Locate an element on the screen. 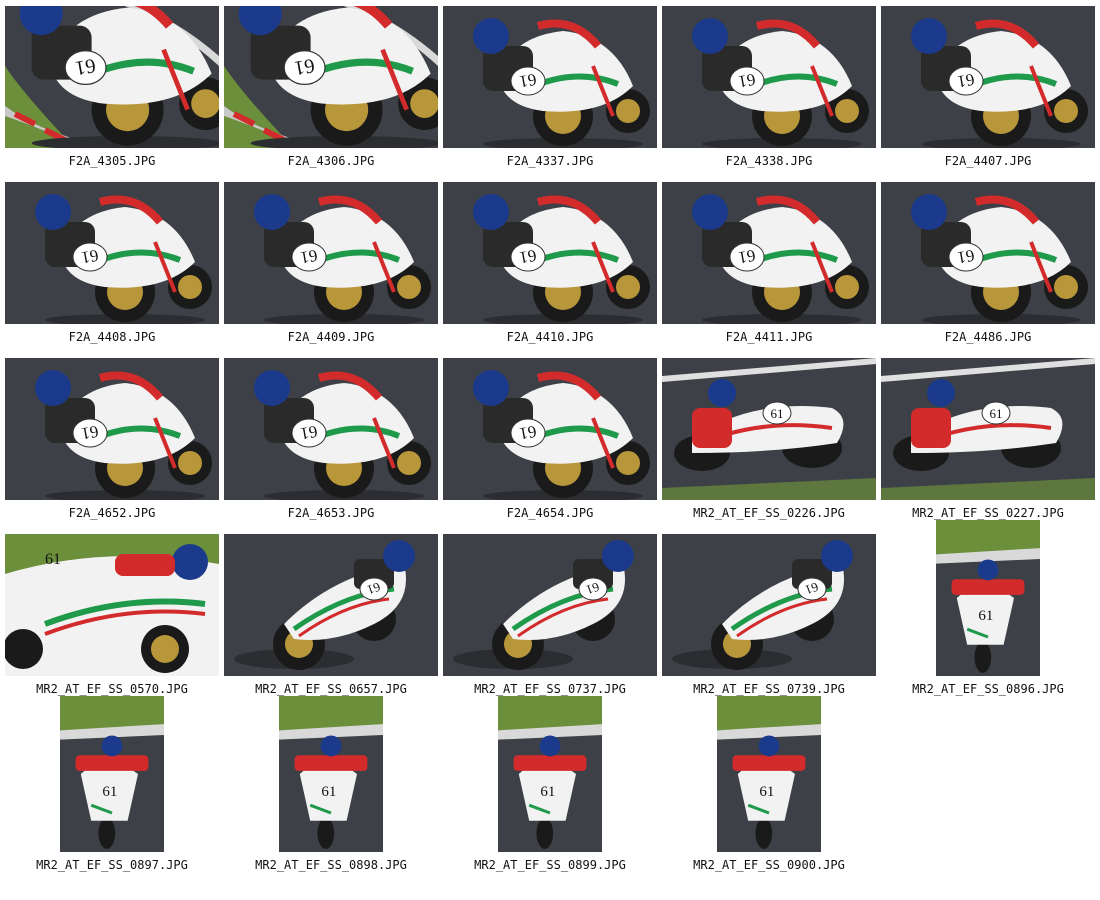 Image resolution: width=1100 pixels, height=900 pixels. thumbnail-filename: MR2_AT_EF_SS_0570.JPG is located at coordinates (112, 689).